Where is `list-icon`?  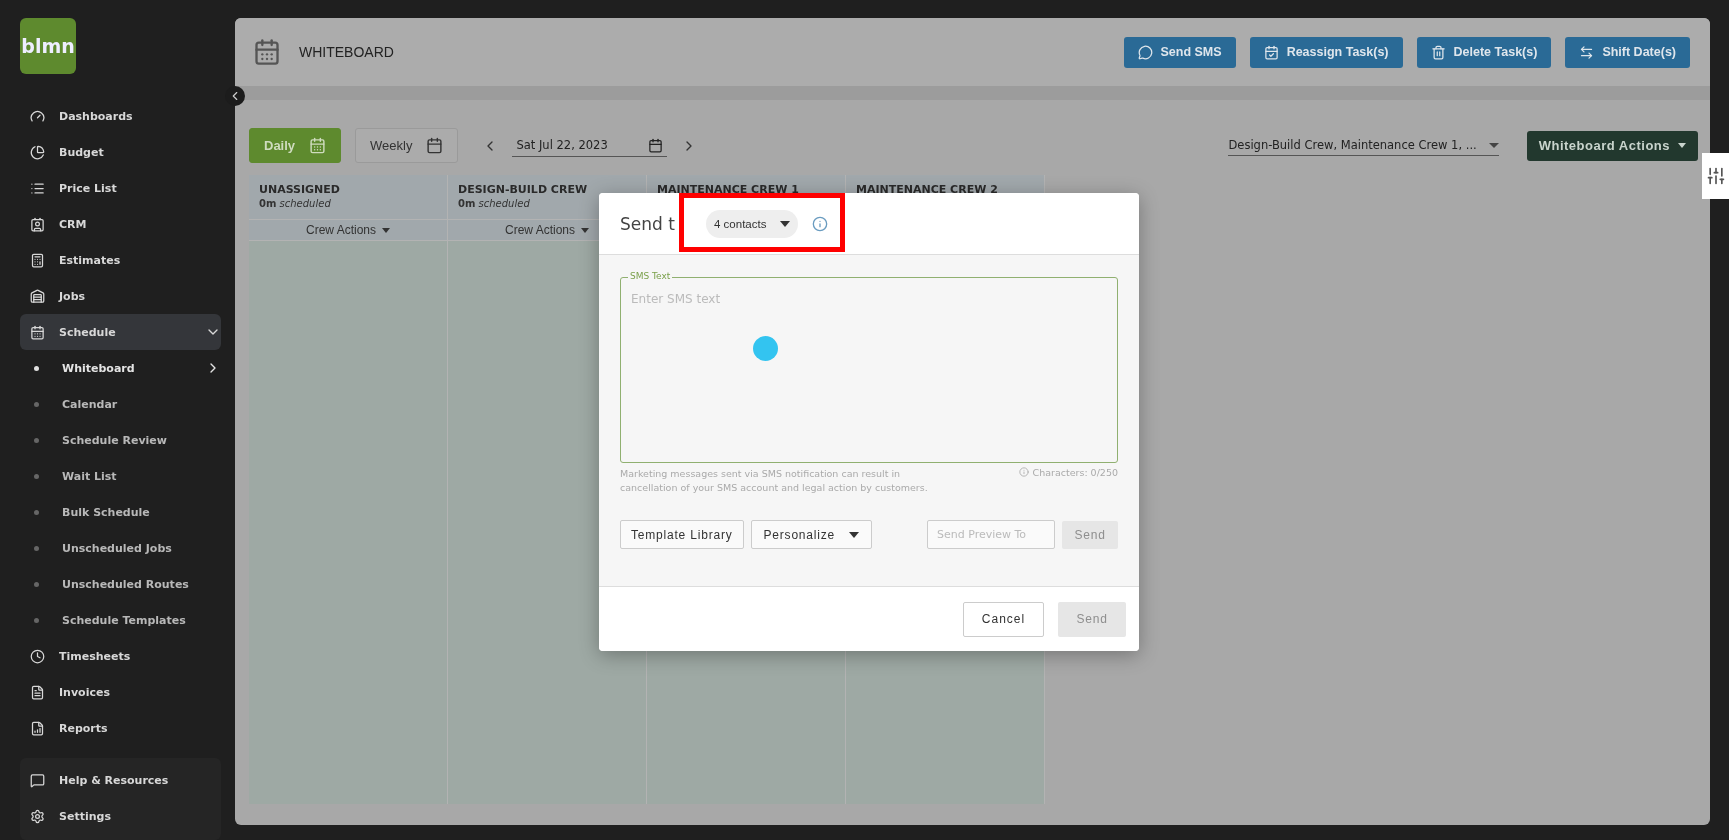 list-icon is located at coordinates (37, 188).